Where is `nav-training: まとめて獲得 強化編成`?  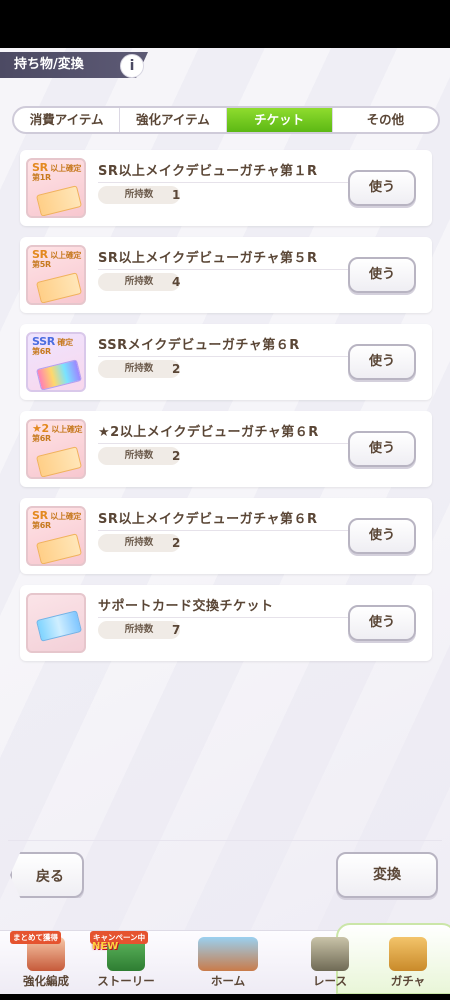 nav-training: まとめて獲得 強化編成 is located at coordinates (46, 963).